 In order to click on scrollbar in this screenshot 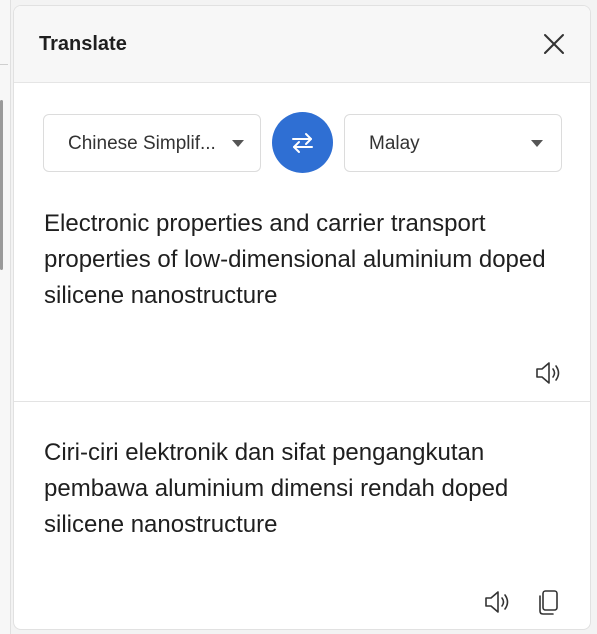, I will do `click(1, 185)`.